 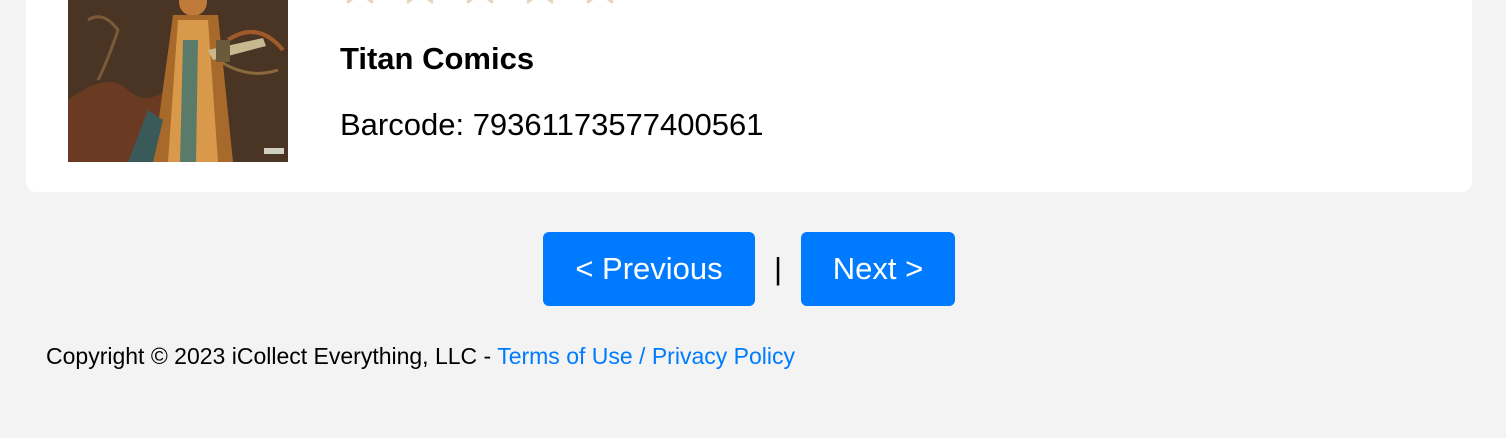 I want to click on next-button: Next >, so click(x=878, y=269).